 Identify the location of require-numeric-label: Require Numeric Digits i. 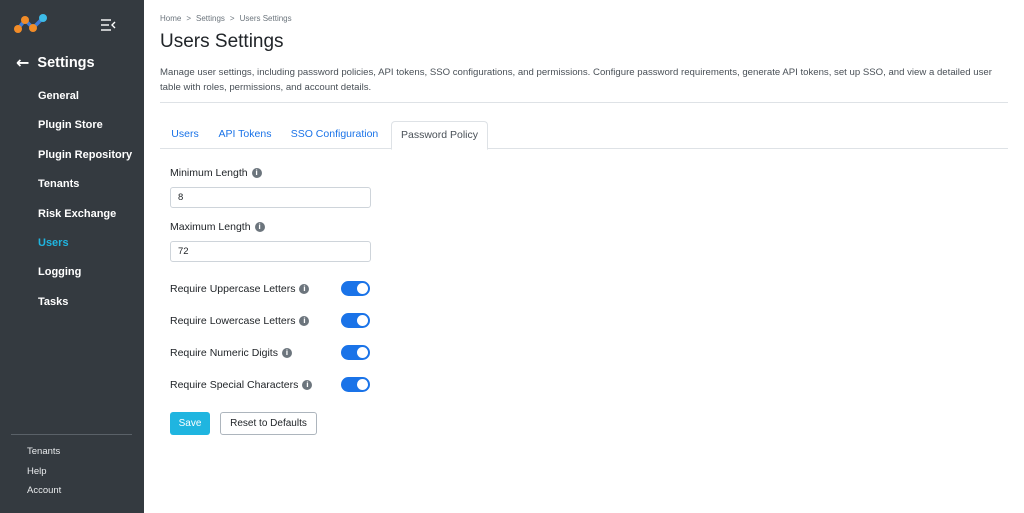
(231, 353).